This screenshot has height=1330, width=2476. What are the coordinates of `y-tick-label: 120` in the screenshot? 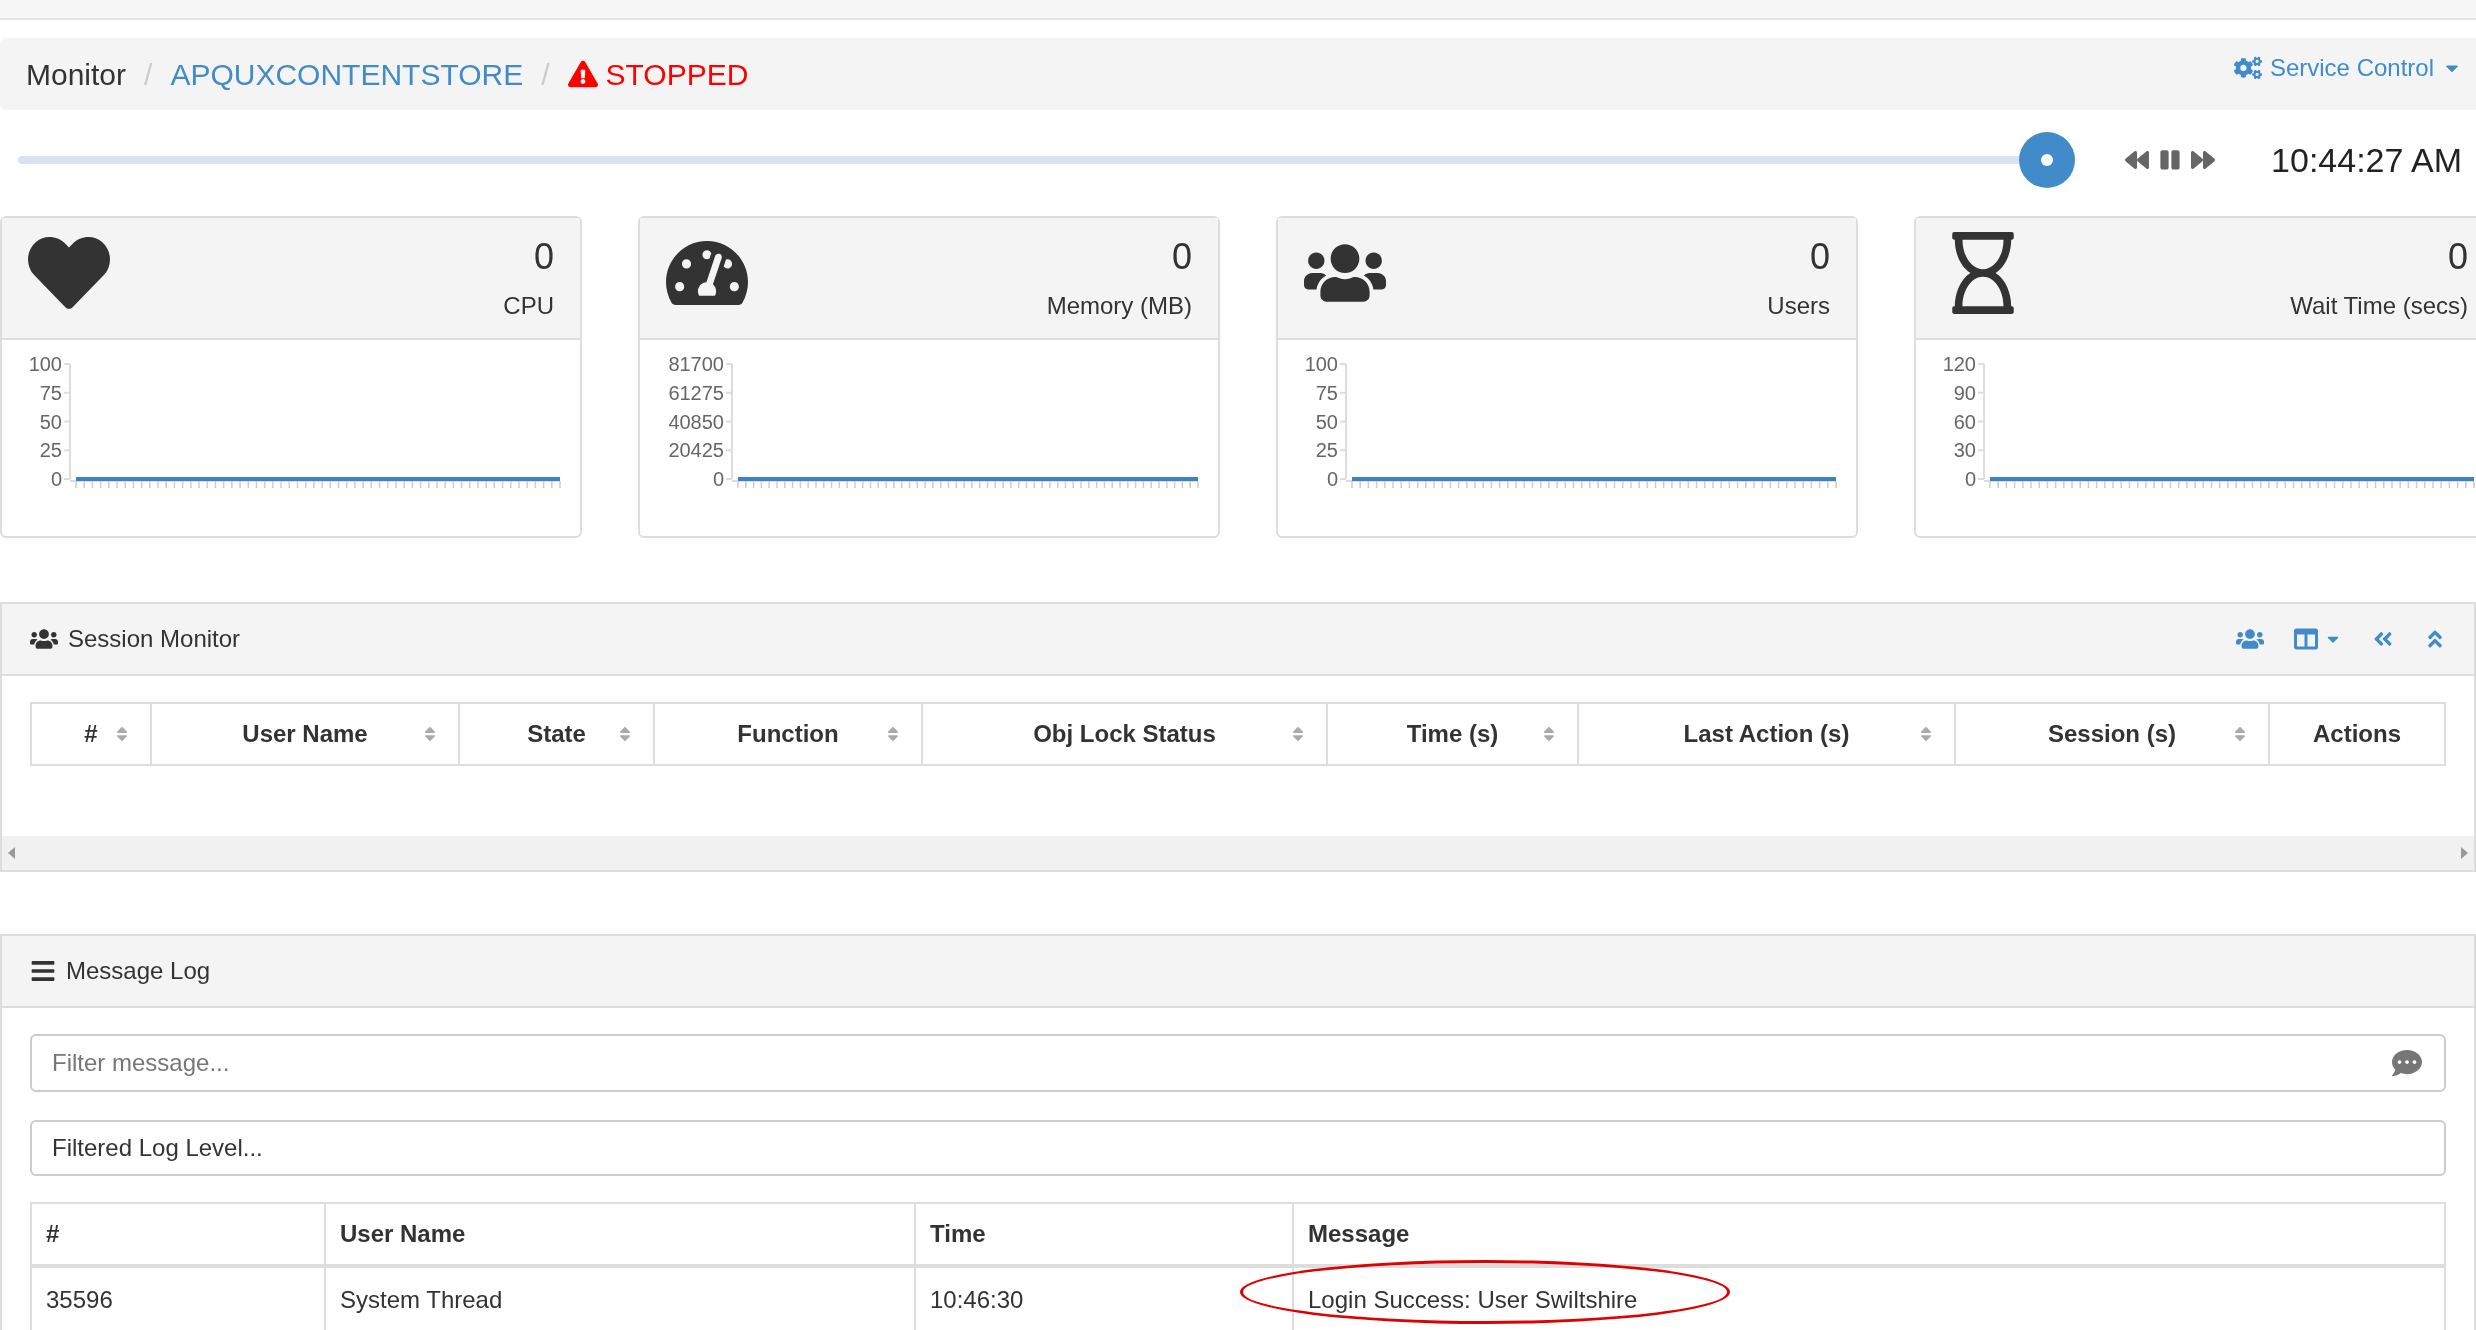 It's located at (1959, 364).